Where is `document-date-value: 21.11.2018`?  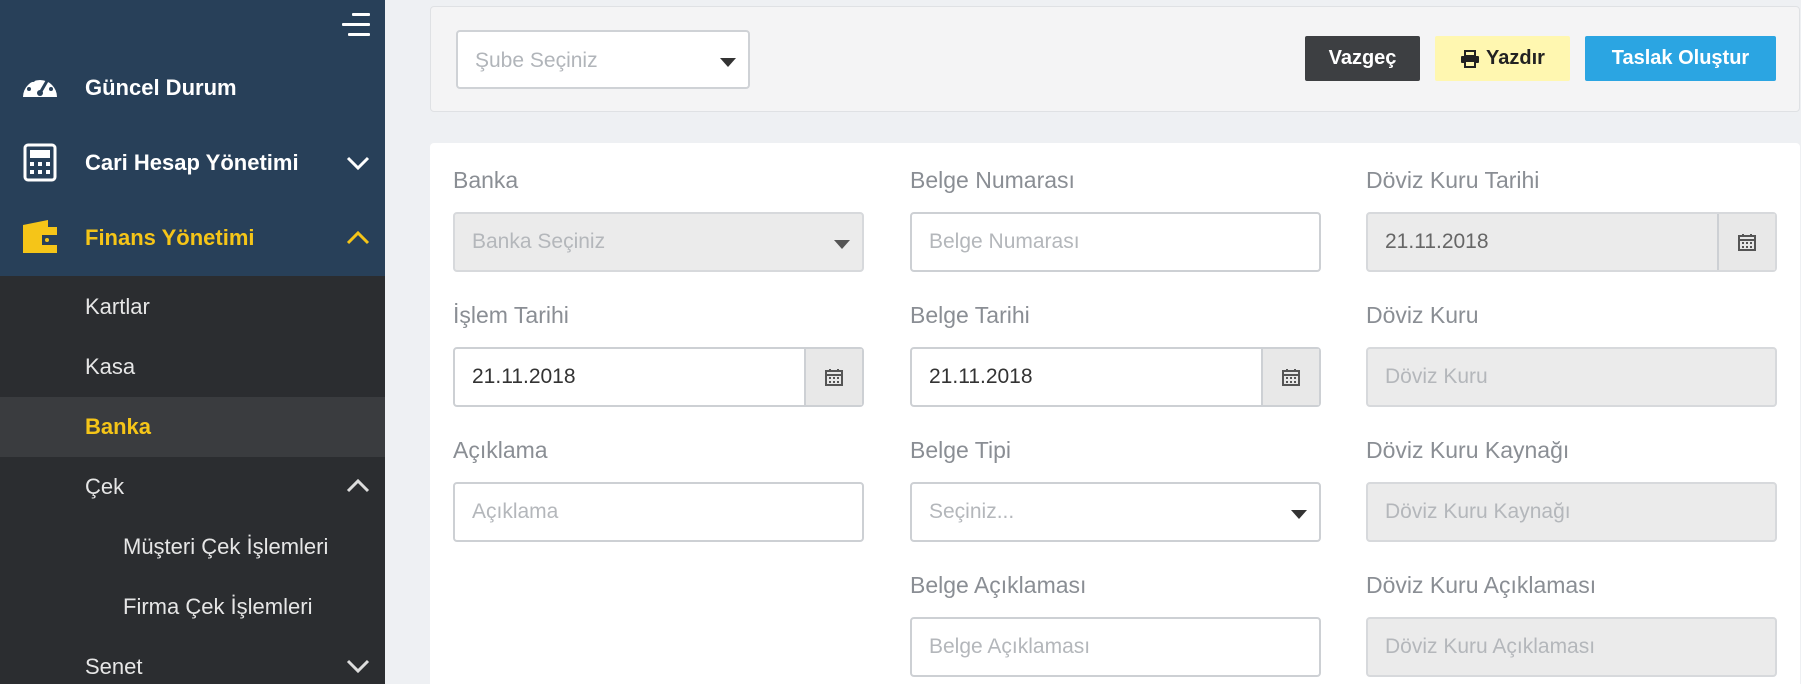 document-date-value: 21.11.2018 is located at coordinates (981, 376).